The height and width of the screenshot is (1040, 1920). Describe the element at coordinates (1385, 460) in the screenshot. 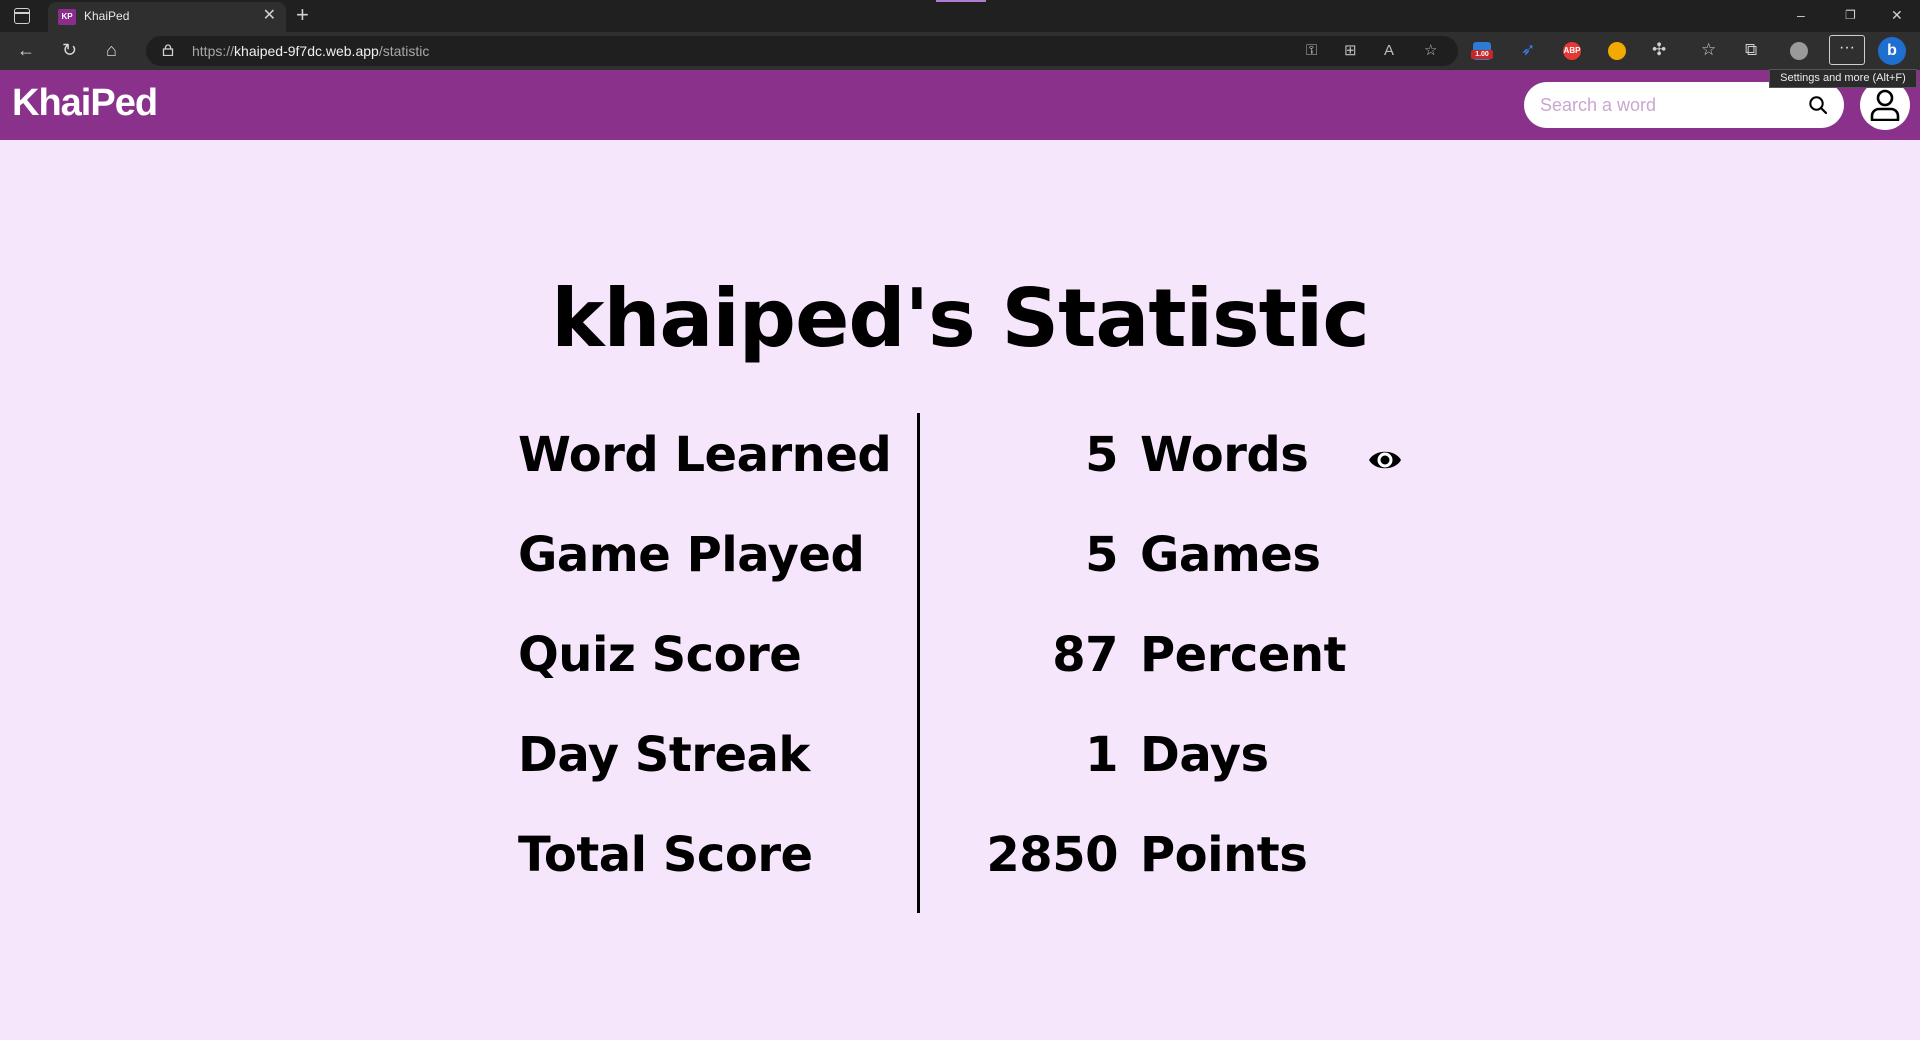

I see `eye-icon` at that location.